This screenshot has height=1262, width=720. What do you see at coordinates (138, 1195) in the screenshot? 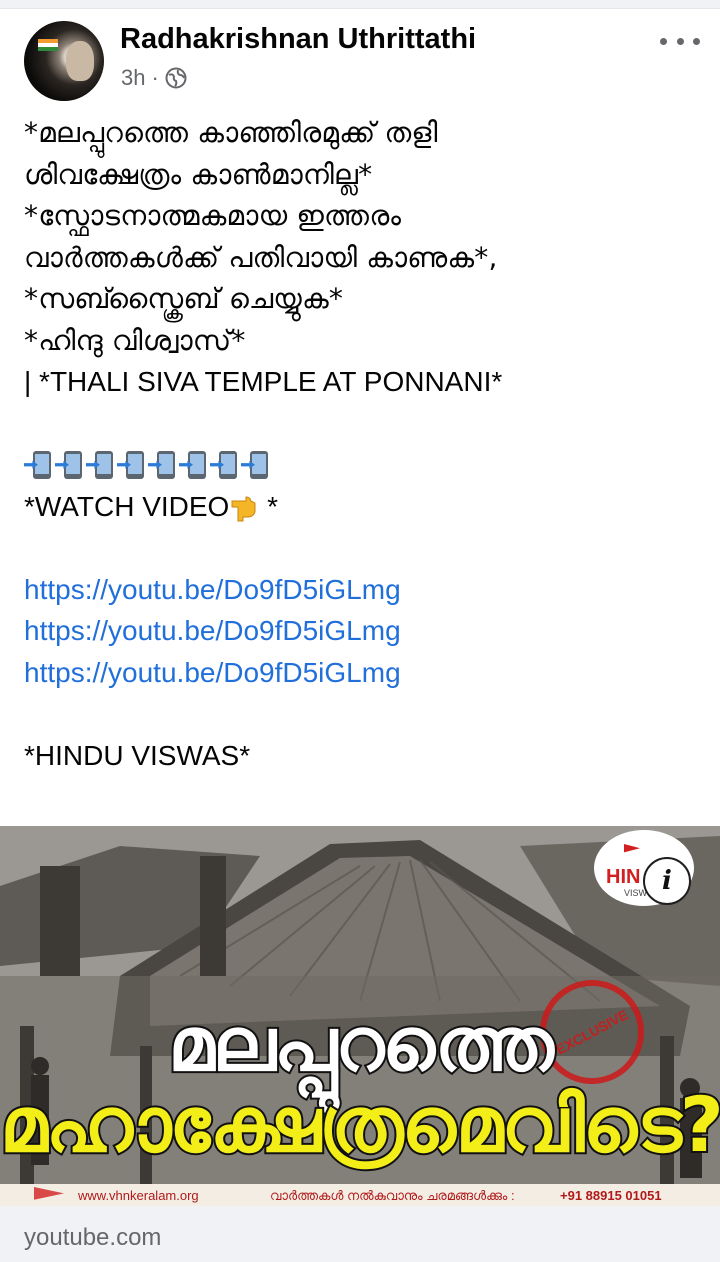
I see `footer-site: www.vhnkeralam.org` at bounding box center [138, 1195].